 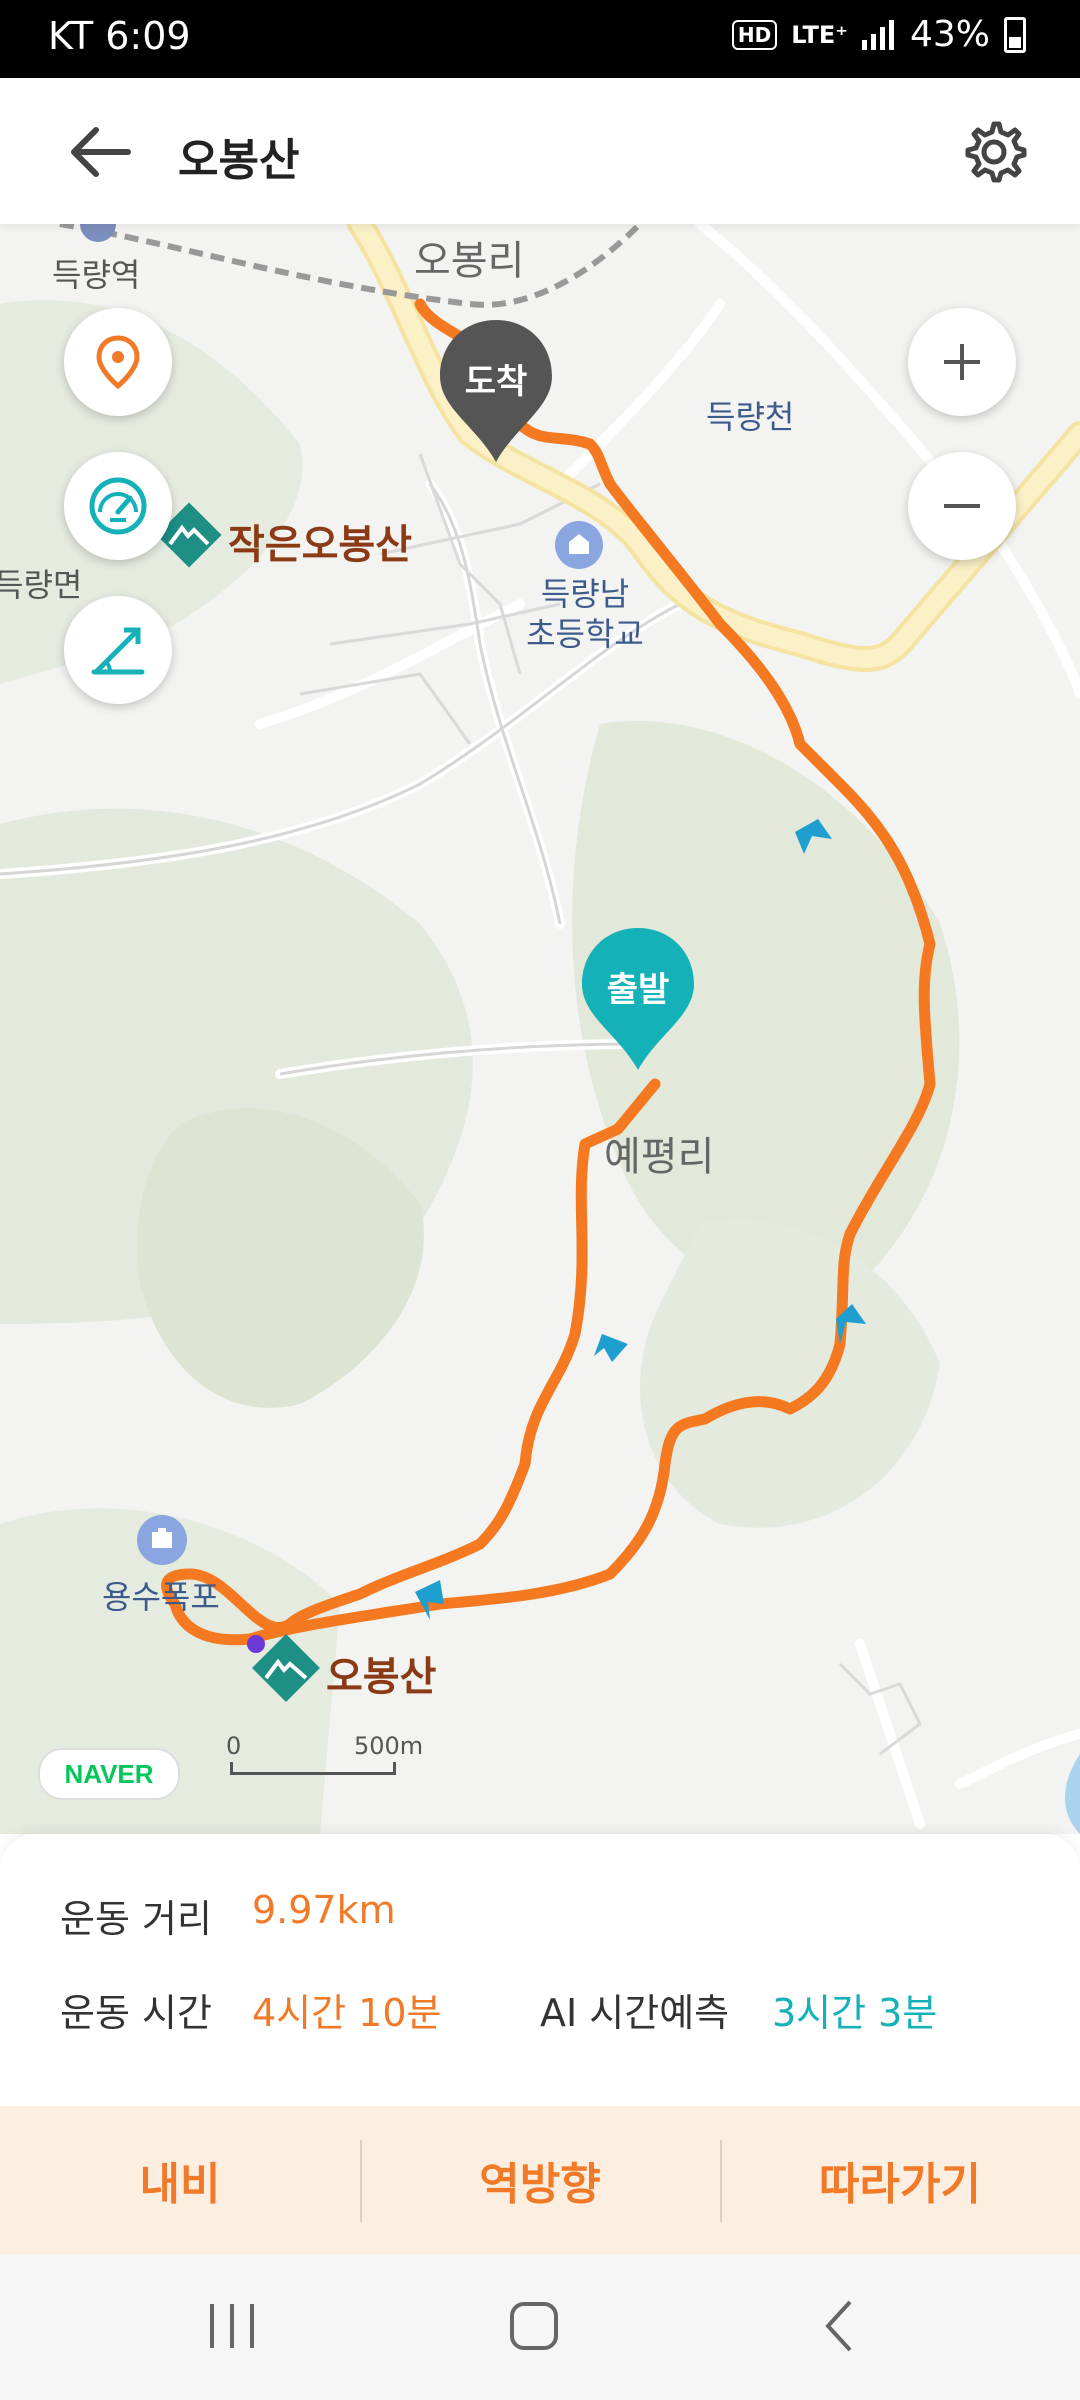 What do you see at coordinates (109, 1774) in the screenshot?
I see `naver-logo: NAVER` at bounding box center [109, 1774].